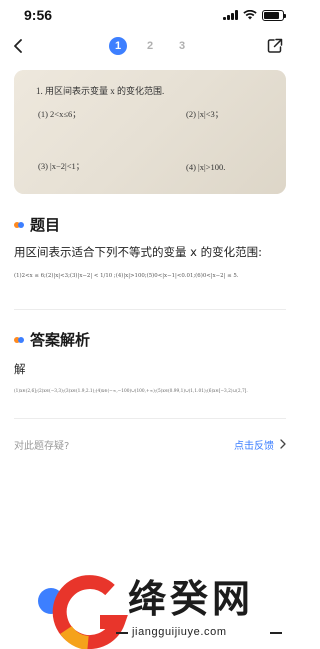  What do you see at coordinates (230, 15) in the screenshot?
I see `signal-icon` at bounding box center [230, 15].